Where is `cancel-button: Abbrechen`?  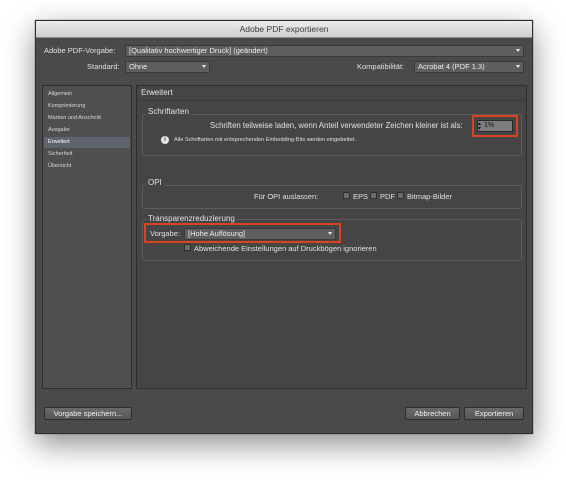
cancel-button: Abbrechen is located at coordinates (432, 413).